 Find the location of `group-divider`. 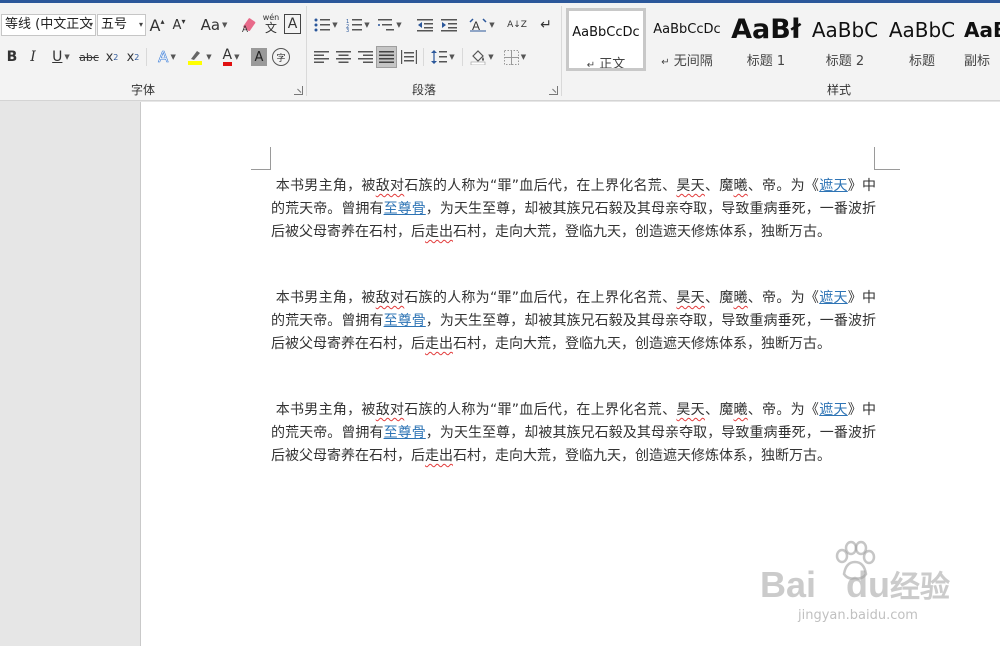

group-divider is located at coordinates (306, 51).